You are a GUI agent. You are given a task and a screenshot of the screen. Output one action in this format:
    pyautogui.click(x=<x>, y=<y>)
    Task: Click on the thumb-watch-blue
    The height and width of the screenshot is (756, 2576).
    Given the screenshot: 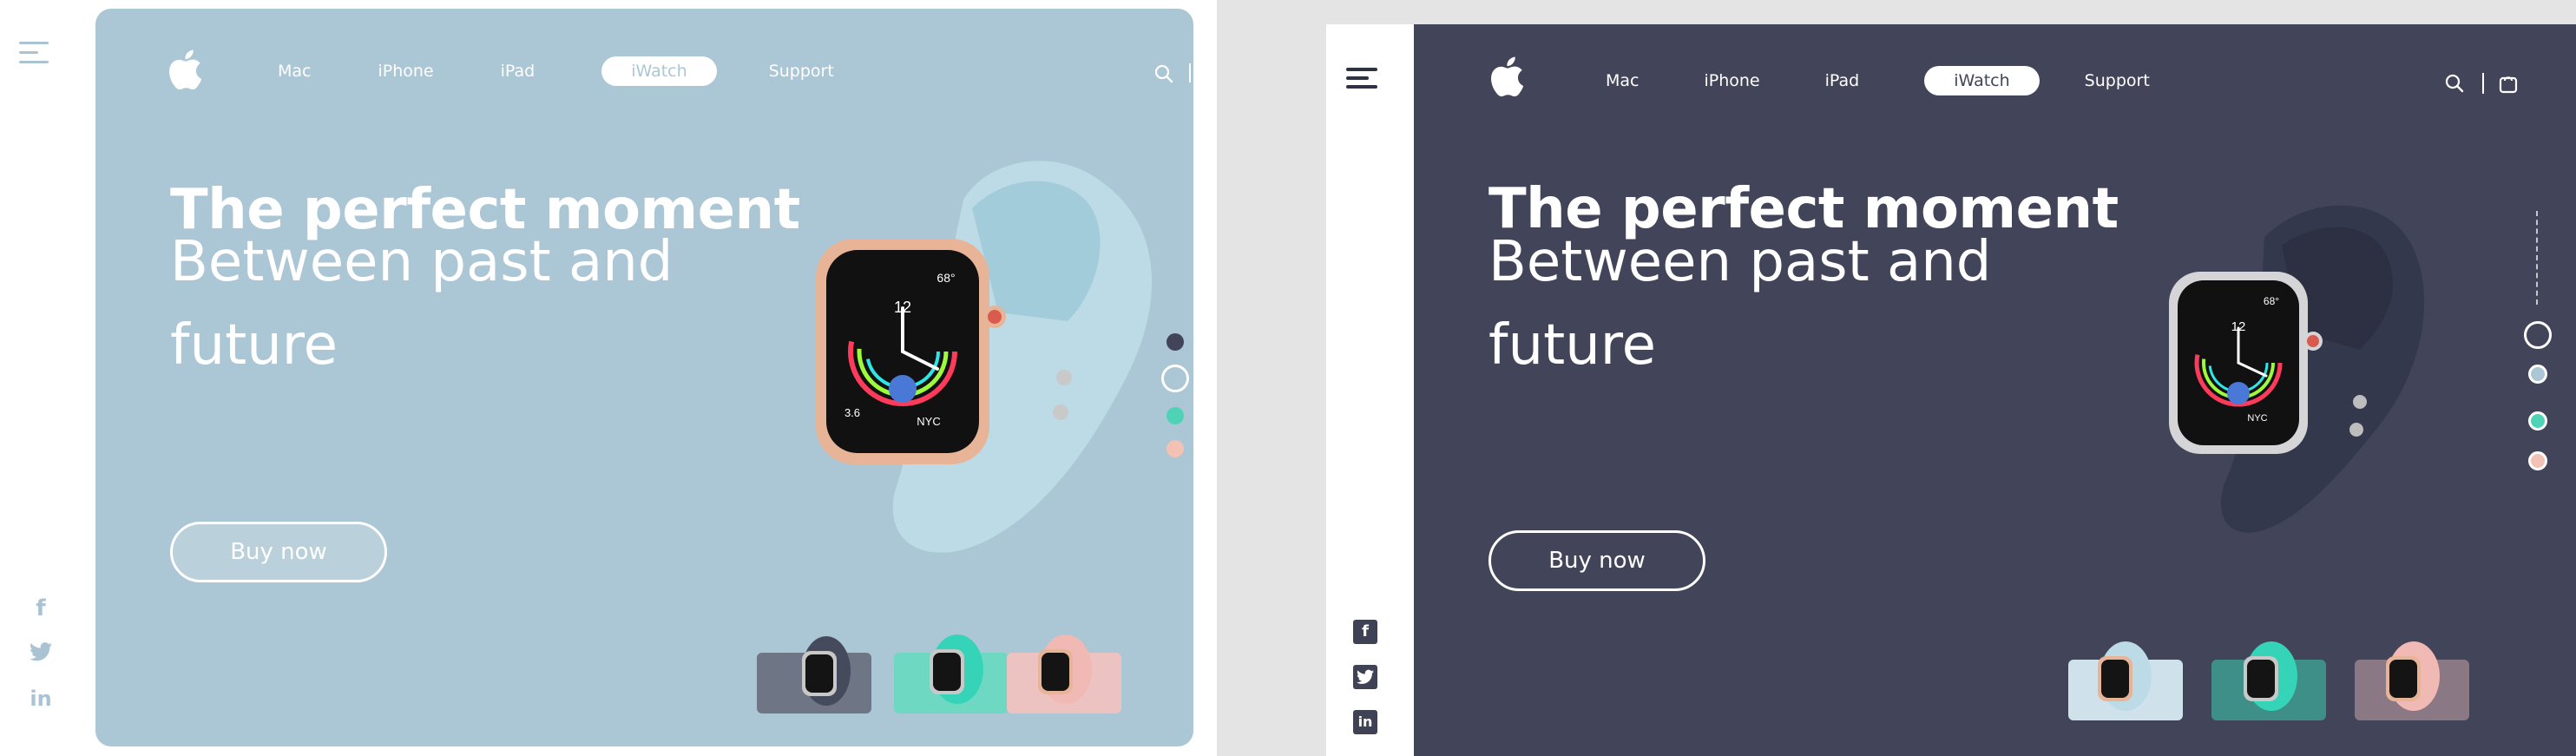 What is the action you would take?
    pyautogui.click(x=2125, y=676)
    